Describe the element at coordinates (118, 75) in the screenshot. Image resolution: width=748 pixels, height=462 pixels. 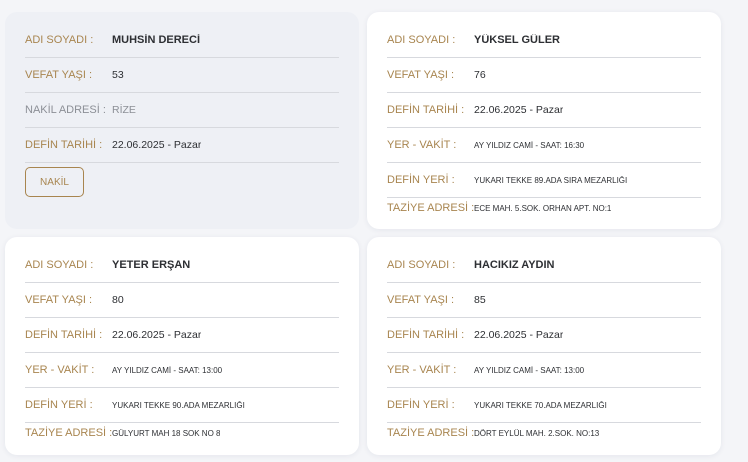
I see `age-value: 53` at that location.